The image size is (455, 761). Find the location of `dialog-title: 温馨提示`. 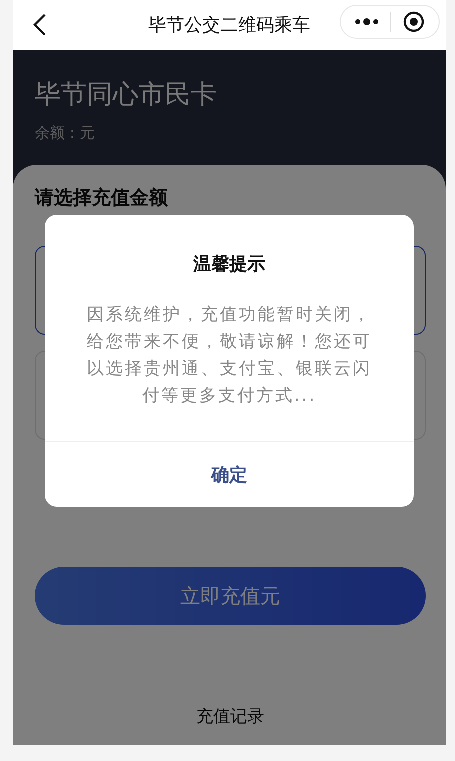

dialog-title: 温馨提示 is located at coordinates (230, 264).